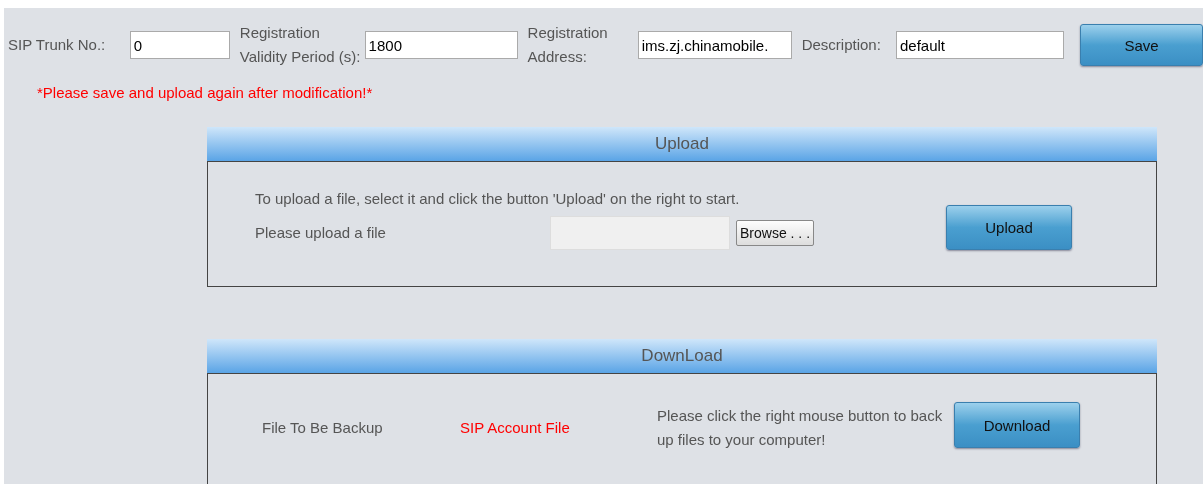  Describe the element at coordinates (321, 232) in the screenshot. I see `file-label: Please upload a file` at that location.